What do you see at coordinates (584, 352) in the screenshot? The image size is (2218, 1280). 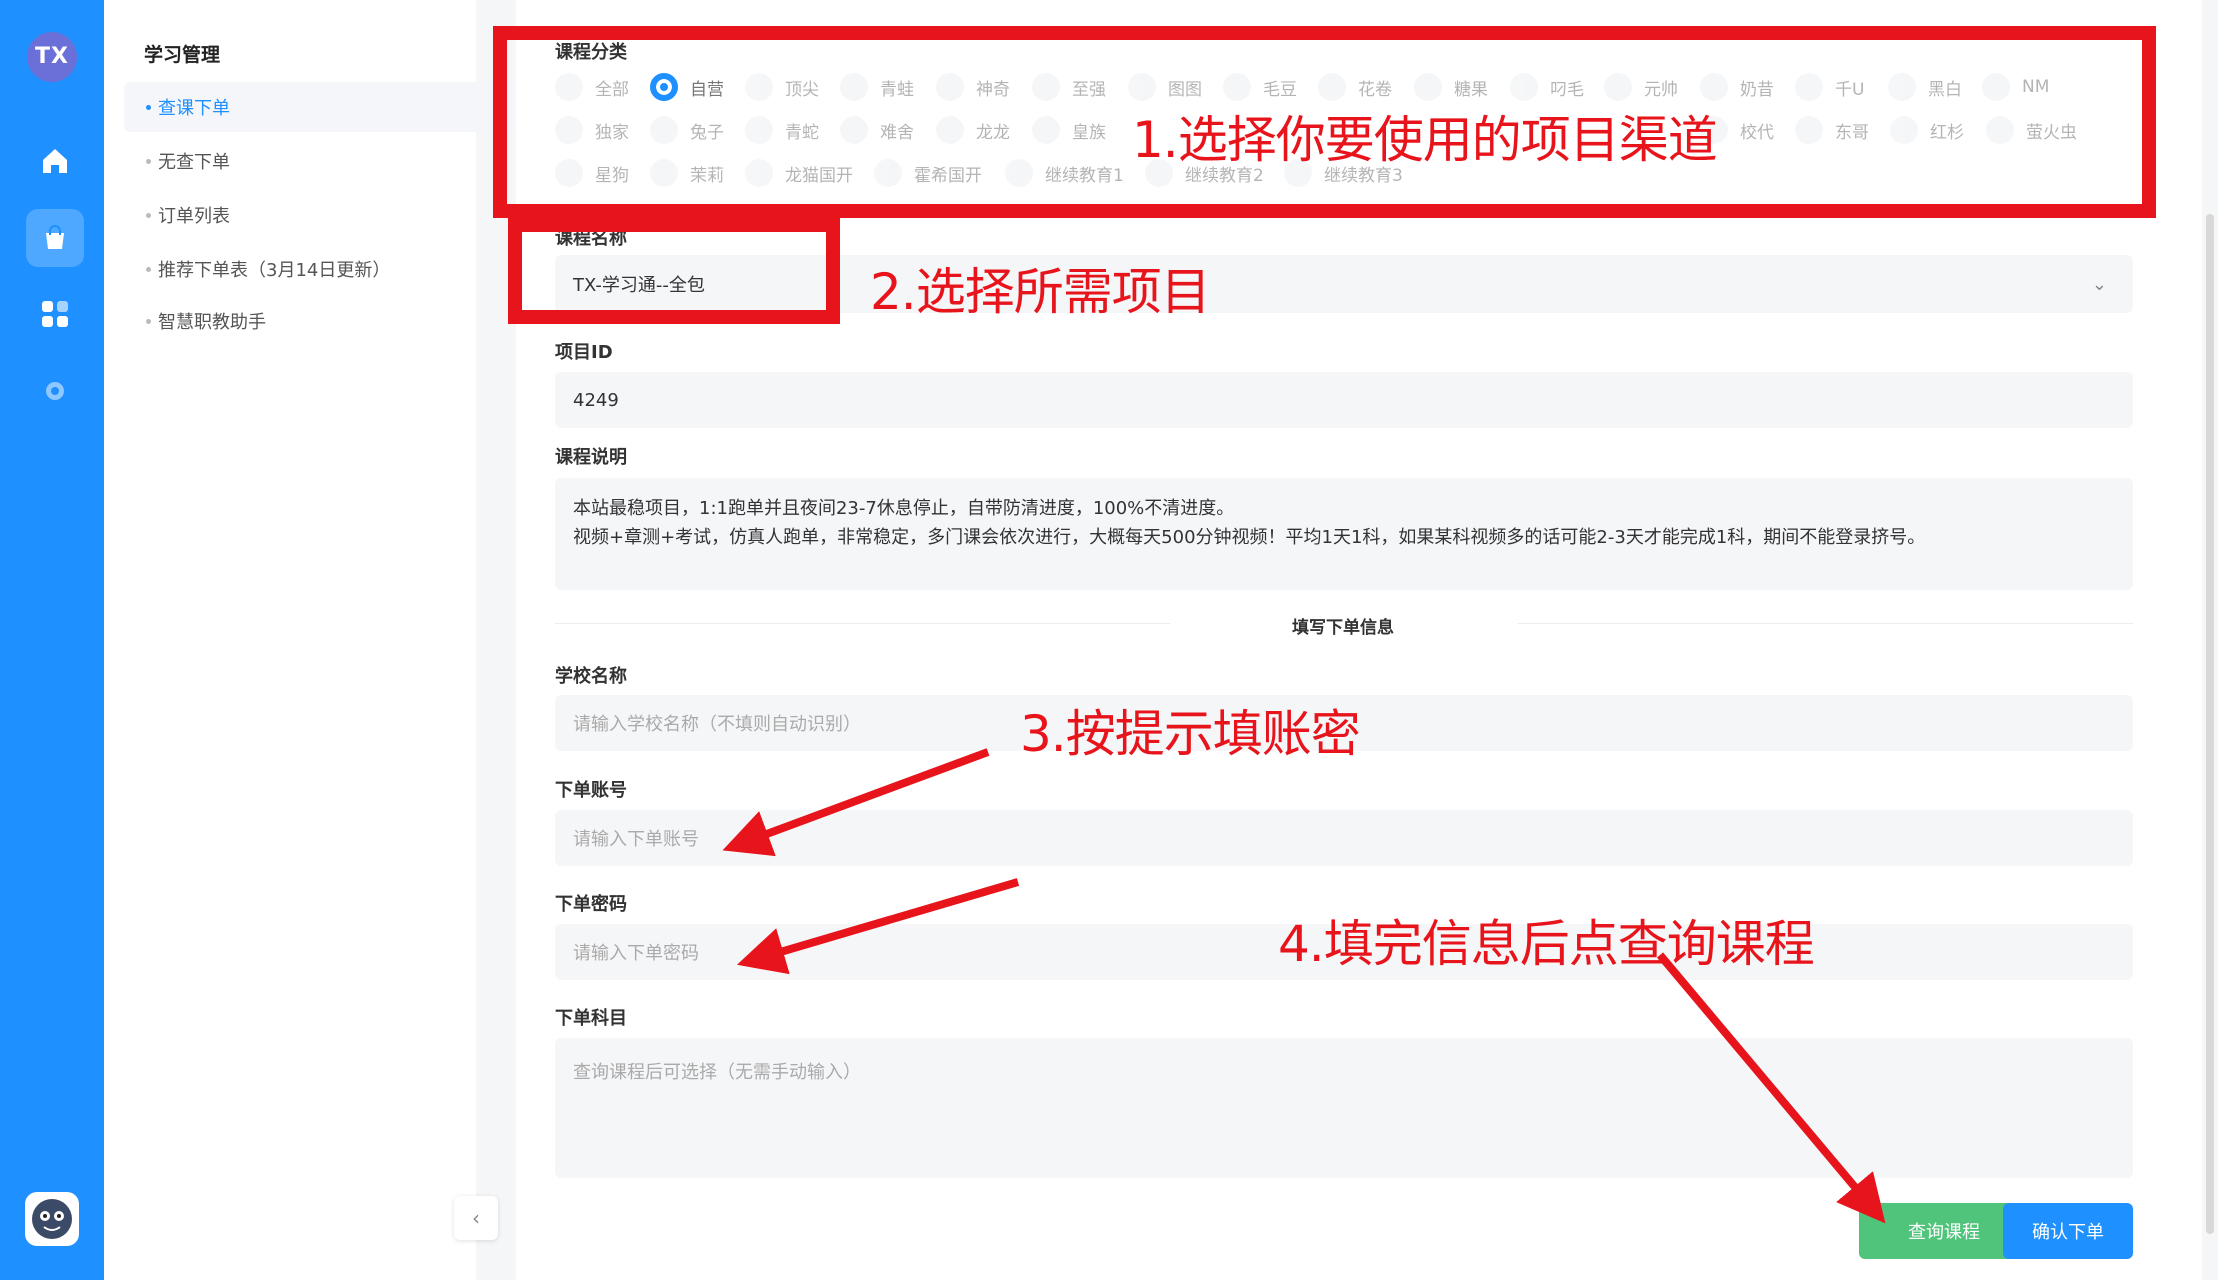 I see `project-id-label: 项目ID` at bounding box center [584, 352].